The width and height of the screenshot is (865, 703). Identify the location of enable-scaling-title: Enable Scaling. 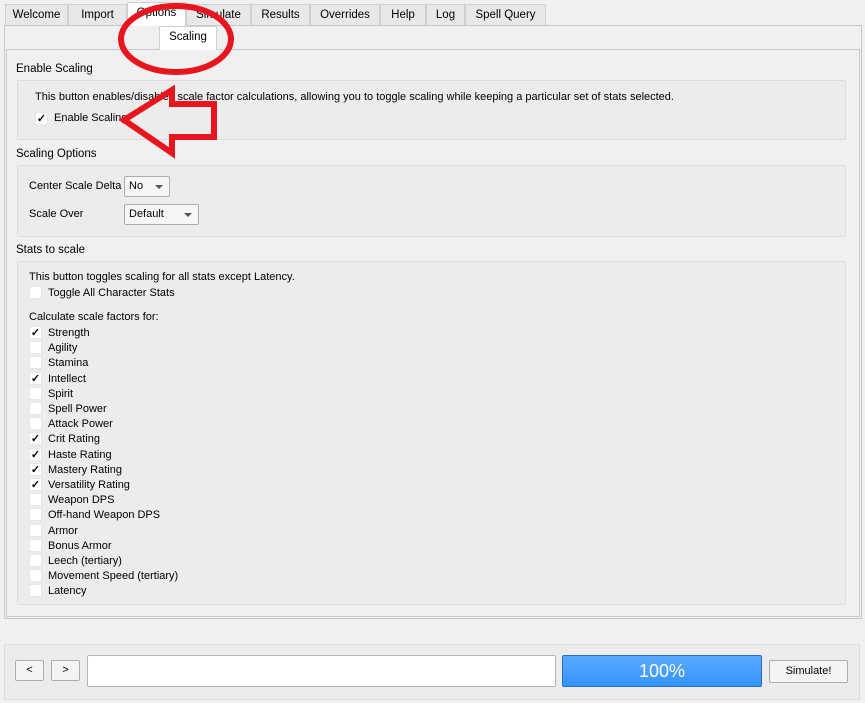
(54, 69).